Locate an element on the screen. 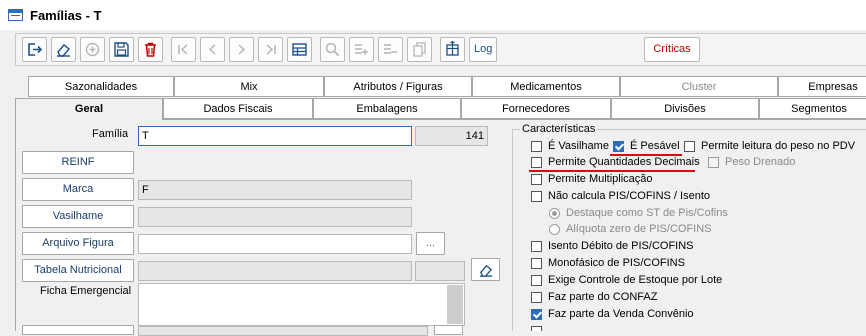 This screenshot has width=866, height=336. tab-geral: Geral is located at coordinates (89, 109).